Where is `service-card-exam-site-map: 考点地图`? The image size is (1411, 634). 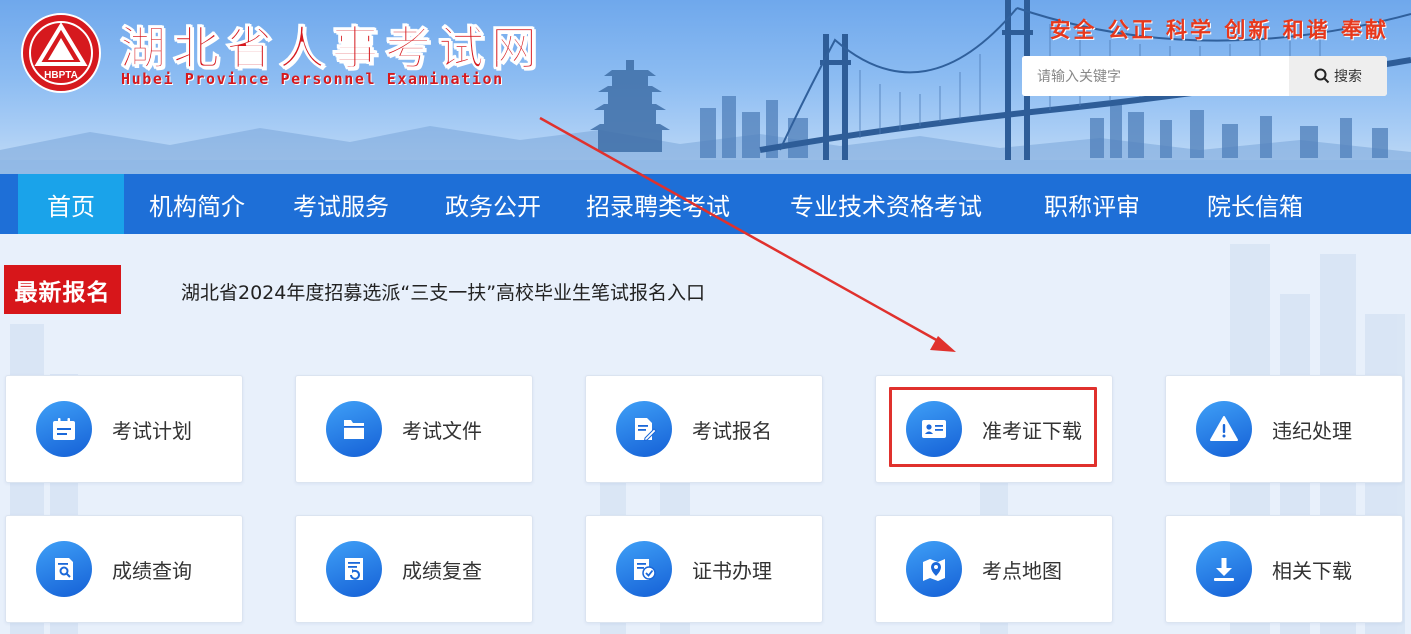 service-card-exam-site-map: 考点地图 is located at coordinates (994, 569).